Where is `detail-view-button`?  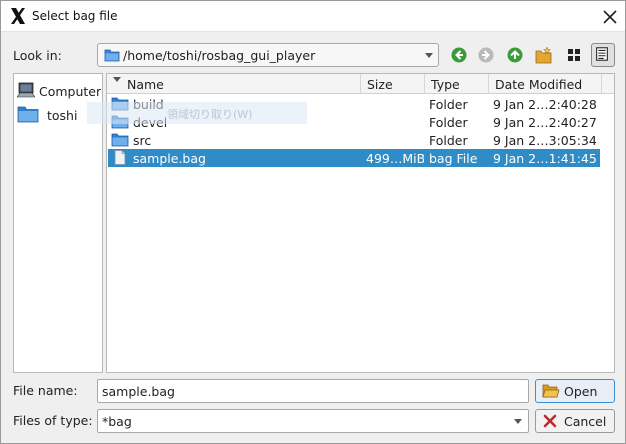 detail-view-button is located at coordinates (603, 55).